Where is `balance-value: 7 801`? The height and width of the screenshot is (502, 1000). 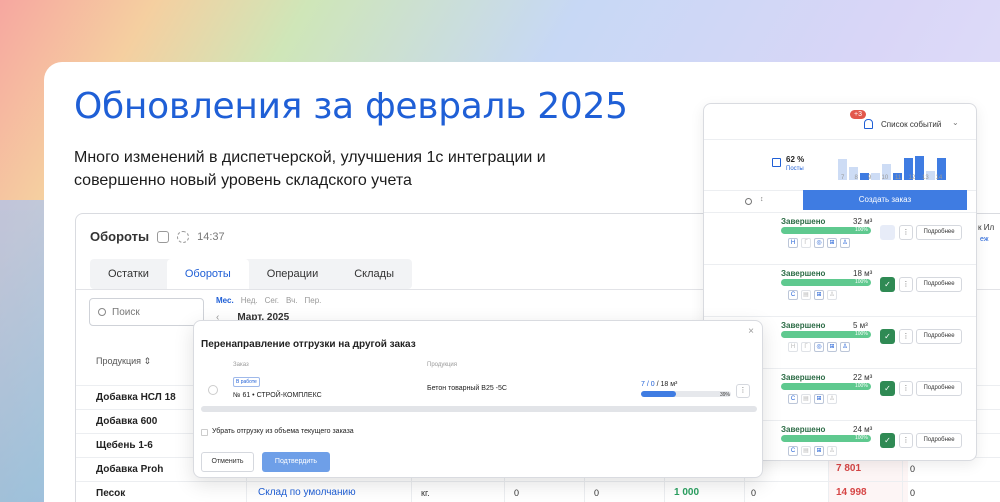
balance-value: 7 801 is located at coordinates (849, 468).